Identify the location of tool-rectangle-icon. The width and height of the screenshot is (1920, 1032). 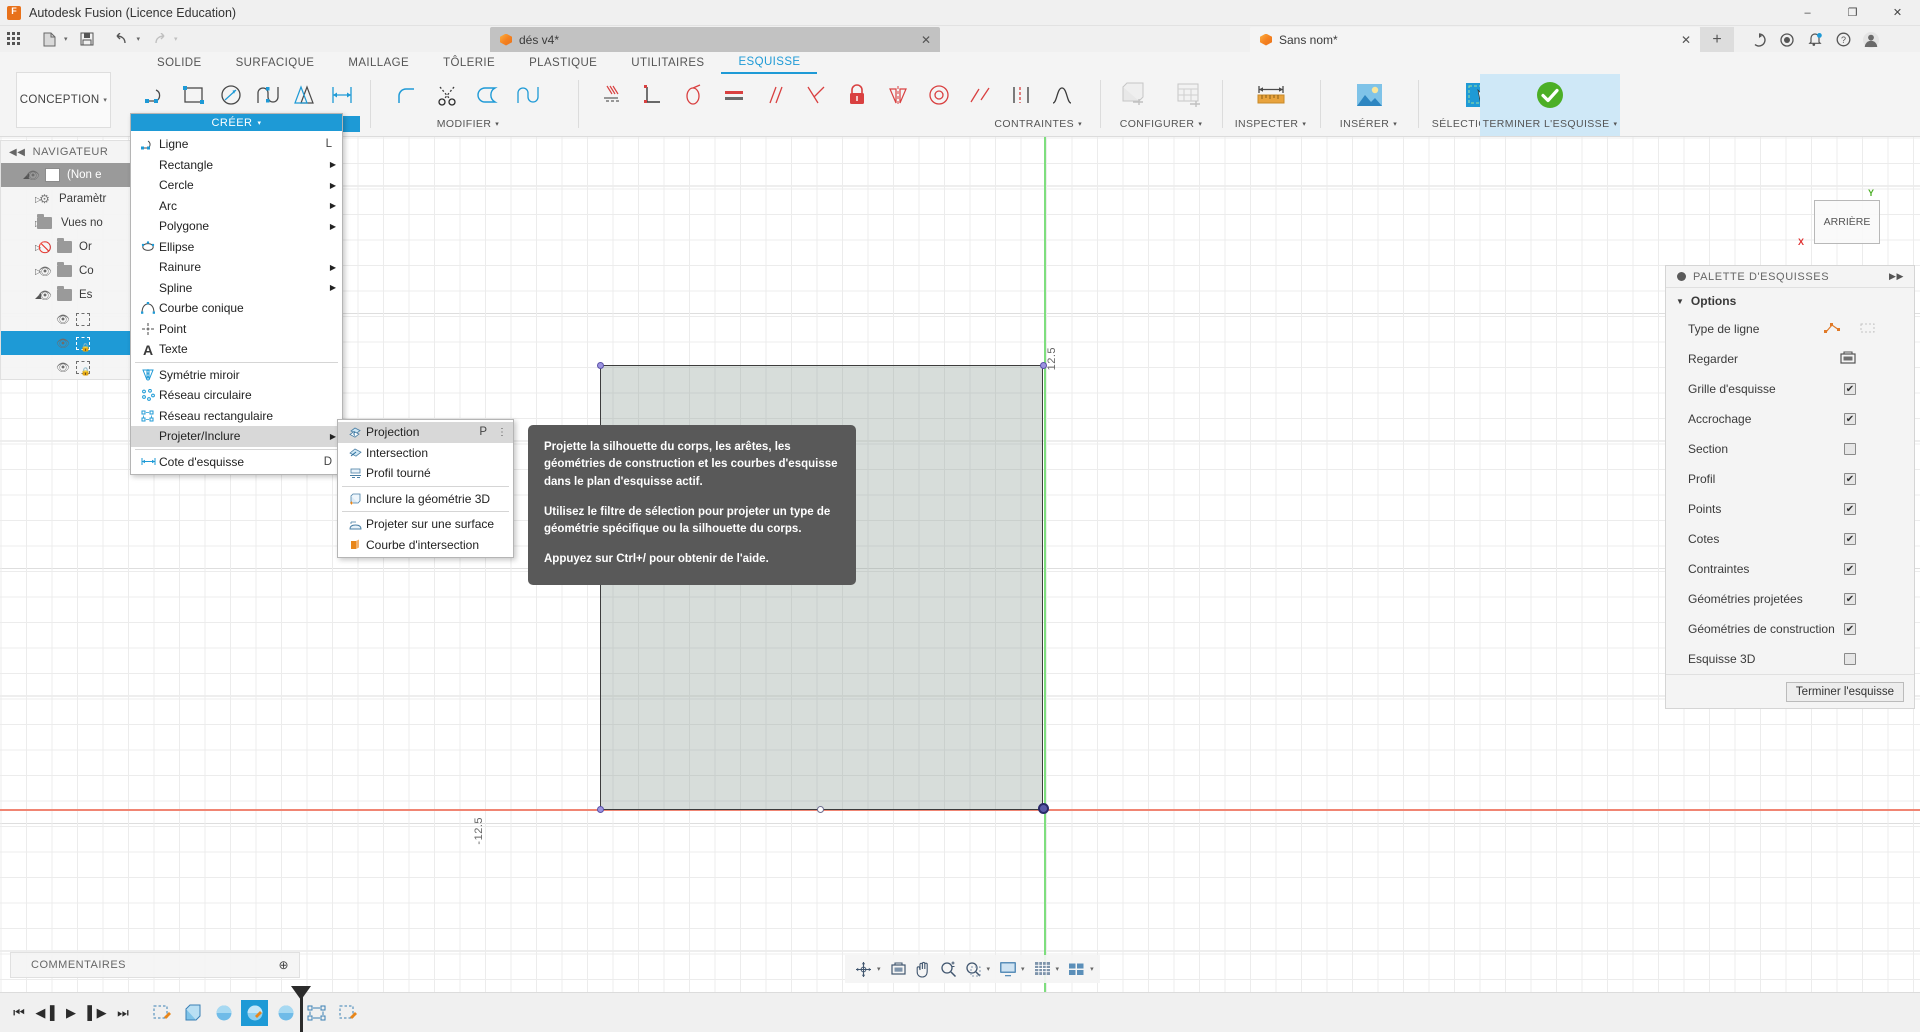
(193, 95).